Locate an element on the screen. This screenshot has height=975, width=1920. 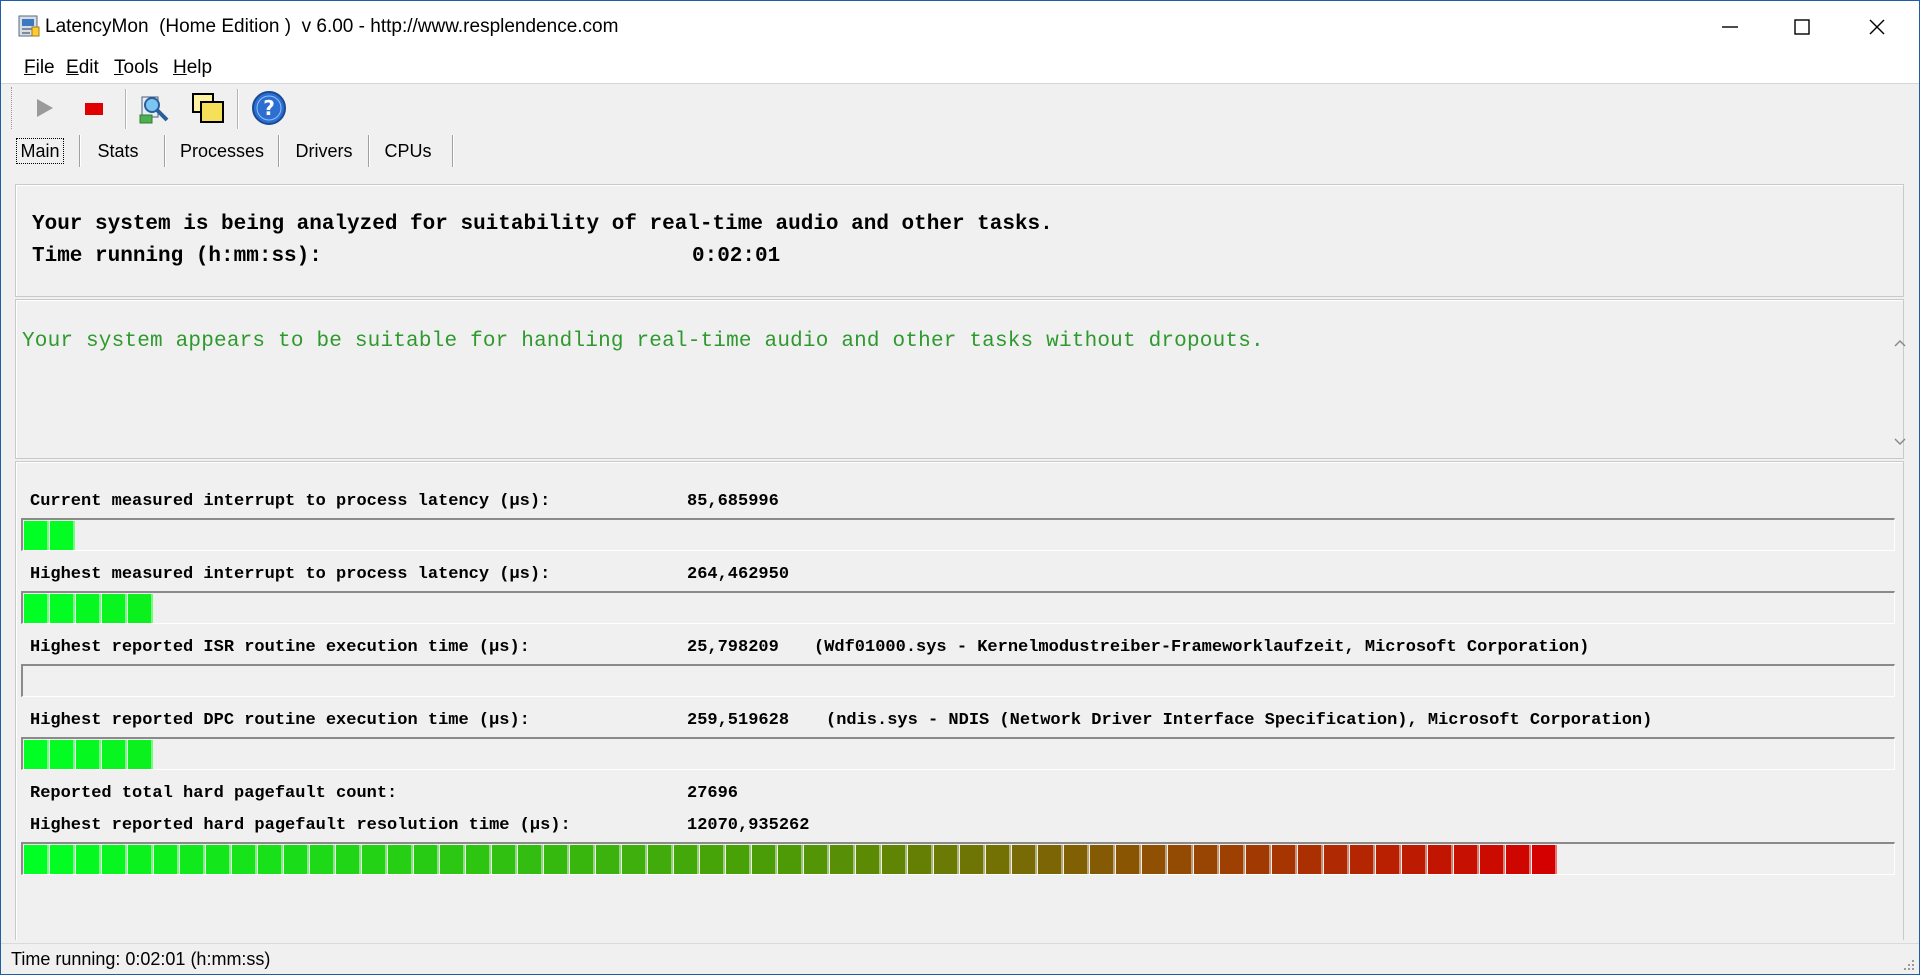
tab-main-label: Main is located at coordinates (40, 151).